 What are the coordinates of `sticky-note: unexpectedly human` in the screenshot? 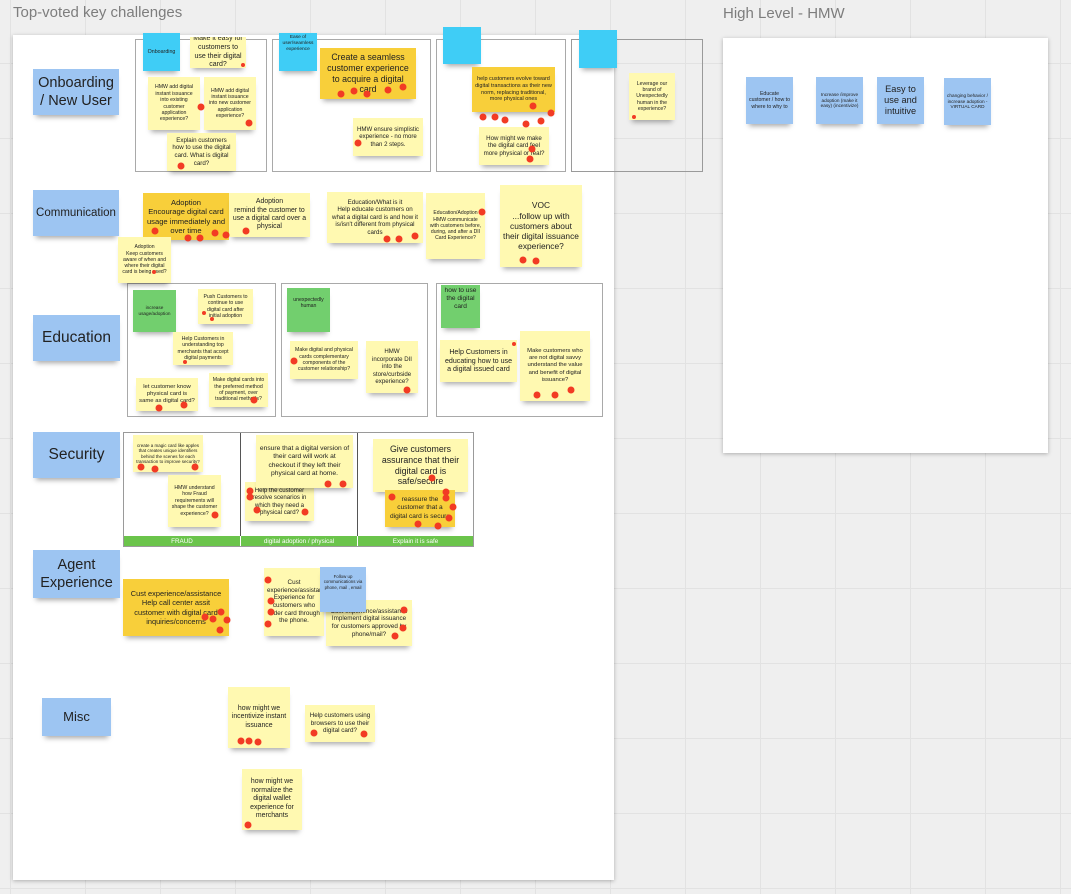 It's located at (308, 310).